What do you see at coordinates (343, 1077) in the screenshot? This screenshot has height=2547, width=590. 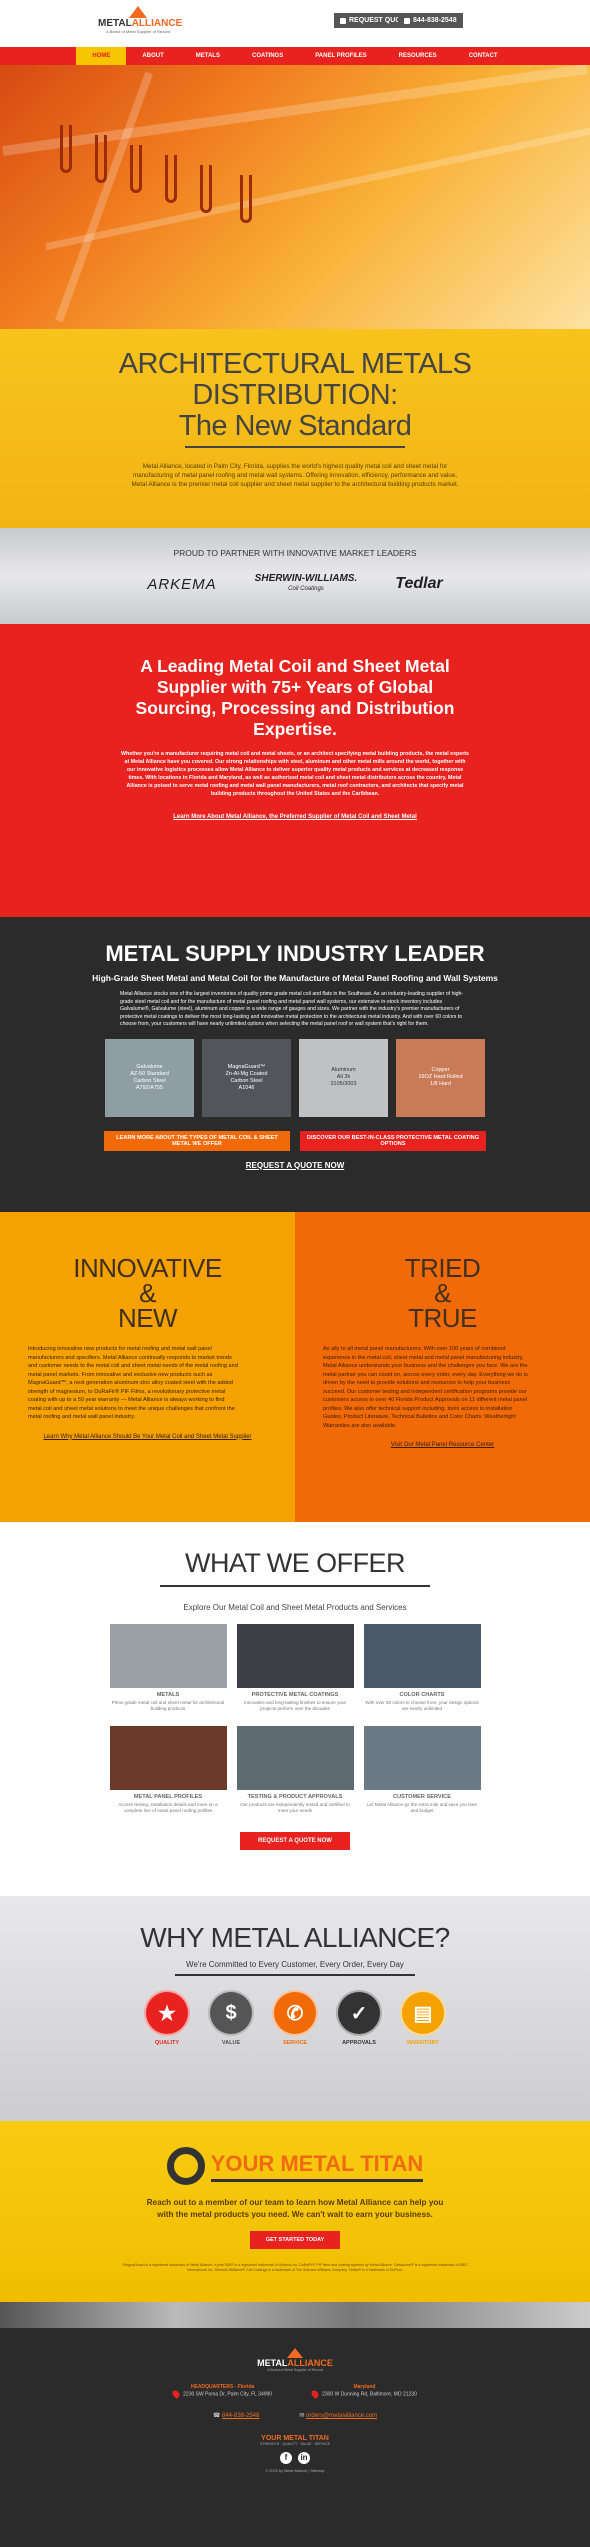 I see `metal-swatch: Aluminum All 3k 3105/3003` at bounding box center [343, 1077].